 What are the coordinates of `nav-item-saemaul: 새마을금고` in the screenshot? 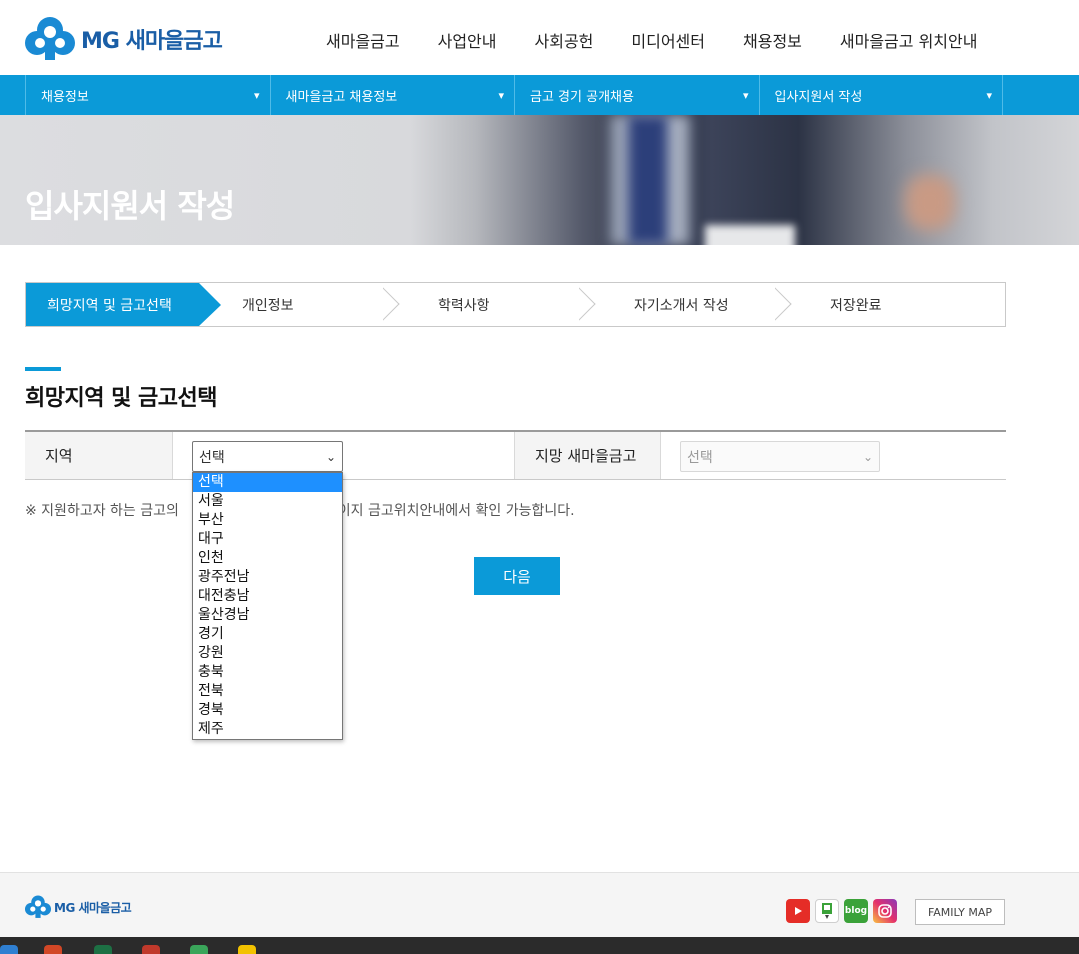 It's located at (363, 40).